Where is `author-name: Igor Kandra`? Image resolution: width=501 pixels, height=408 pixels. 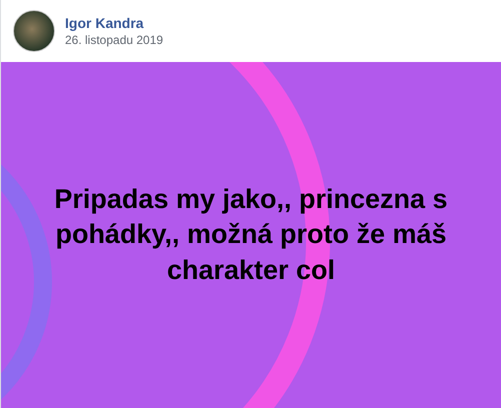 author-name: Igor Kandra is located at coordinates (114, 23).